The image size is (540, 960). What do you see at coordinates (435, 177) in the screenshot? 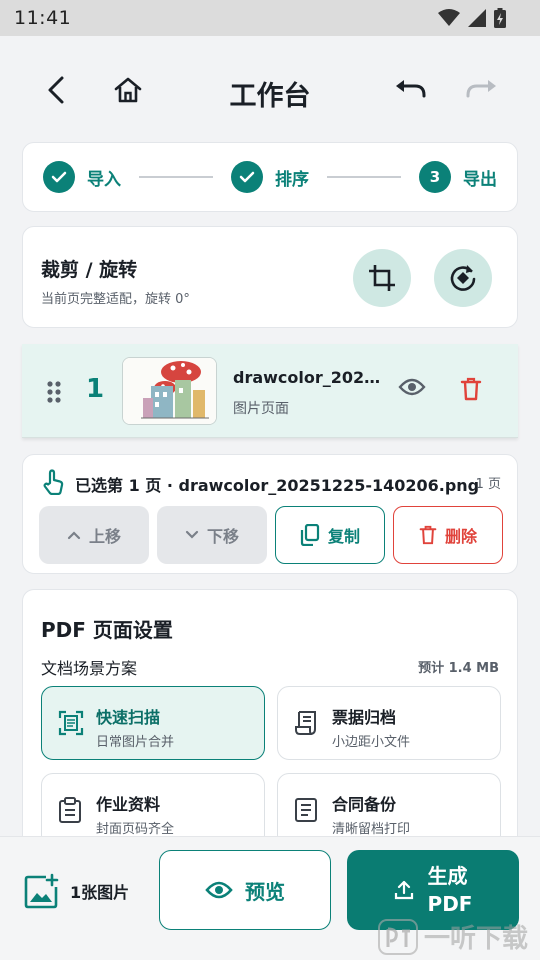
I see `step-number: 3` at bounding box center [435, 177].